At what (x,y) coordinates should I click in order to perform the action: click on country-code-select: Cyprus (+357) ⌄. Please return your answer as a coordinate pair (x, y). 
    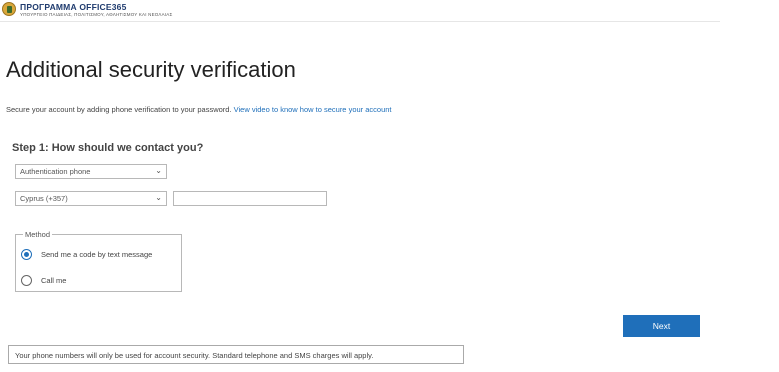
    Looking at the image, I should click on (91, 198).